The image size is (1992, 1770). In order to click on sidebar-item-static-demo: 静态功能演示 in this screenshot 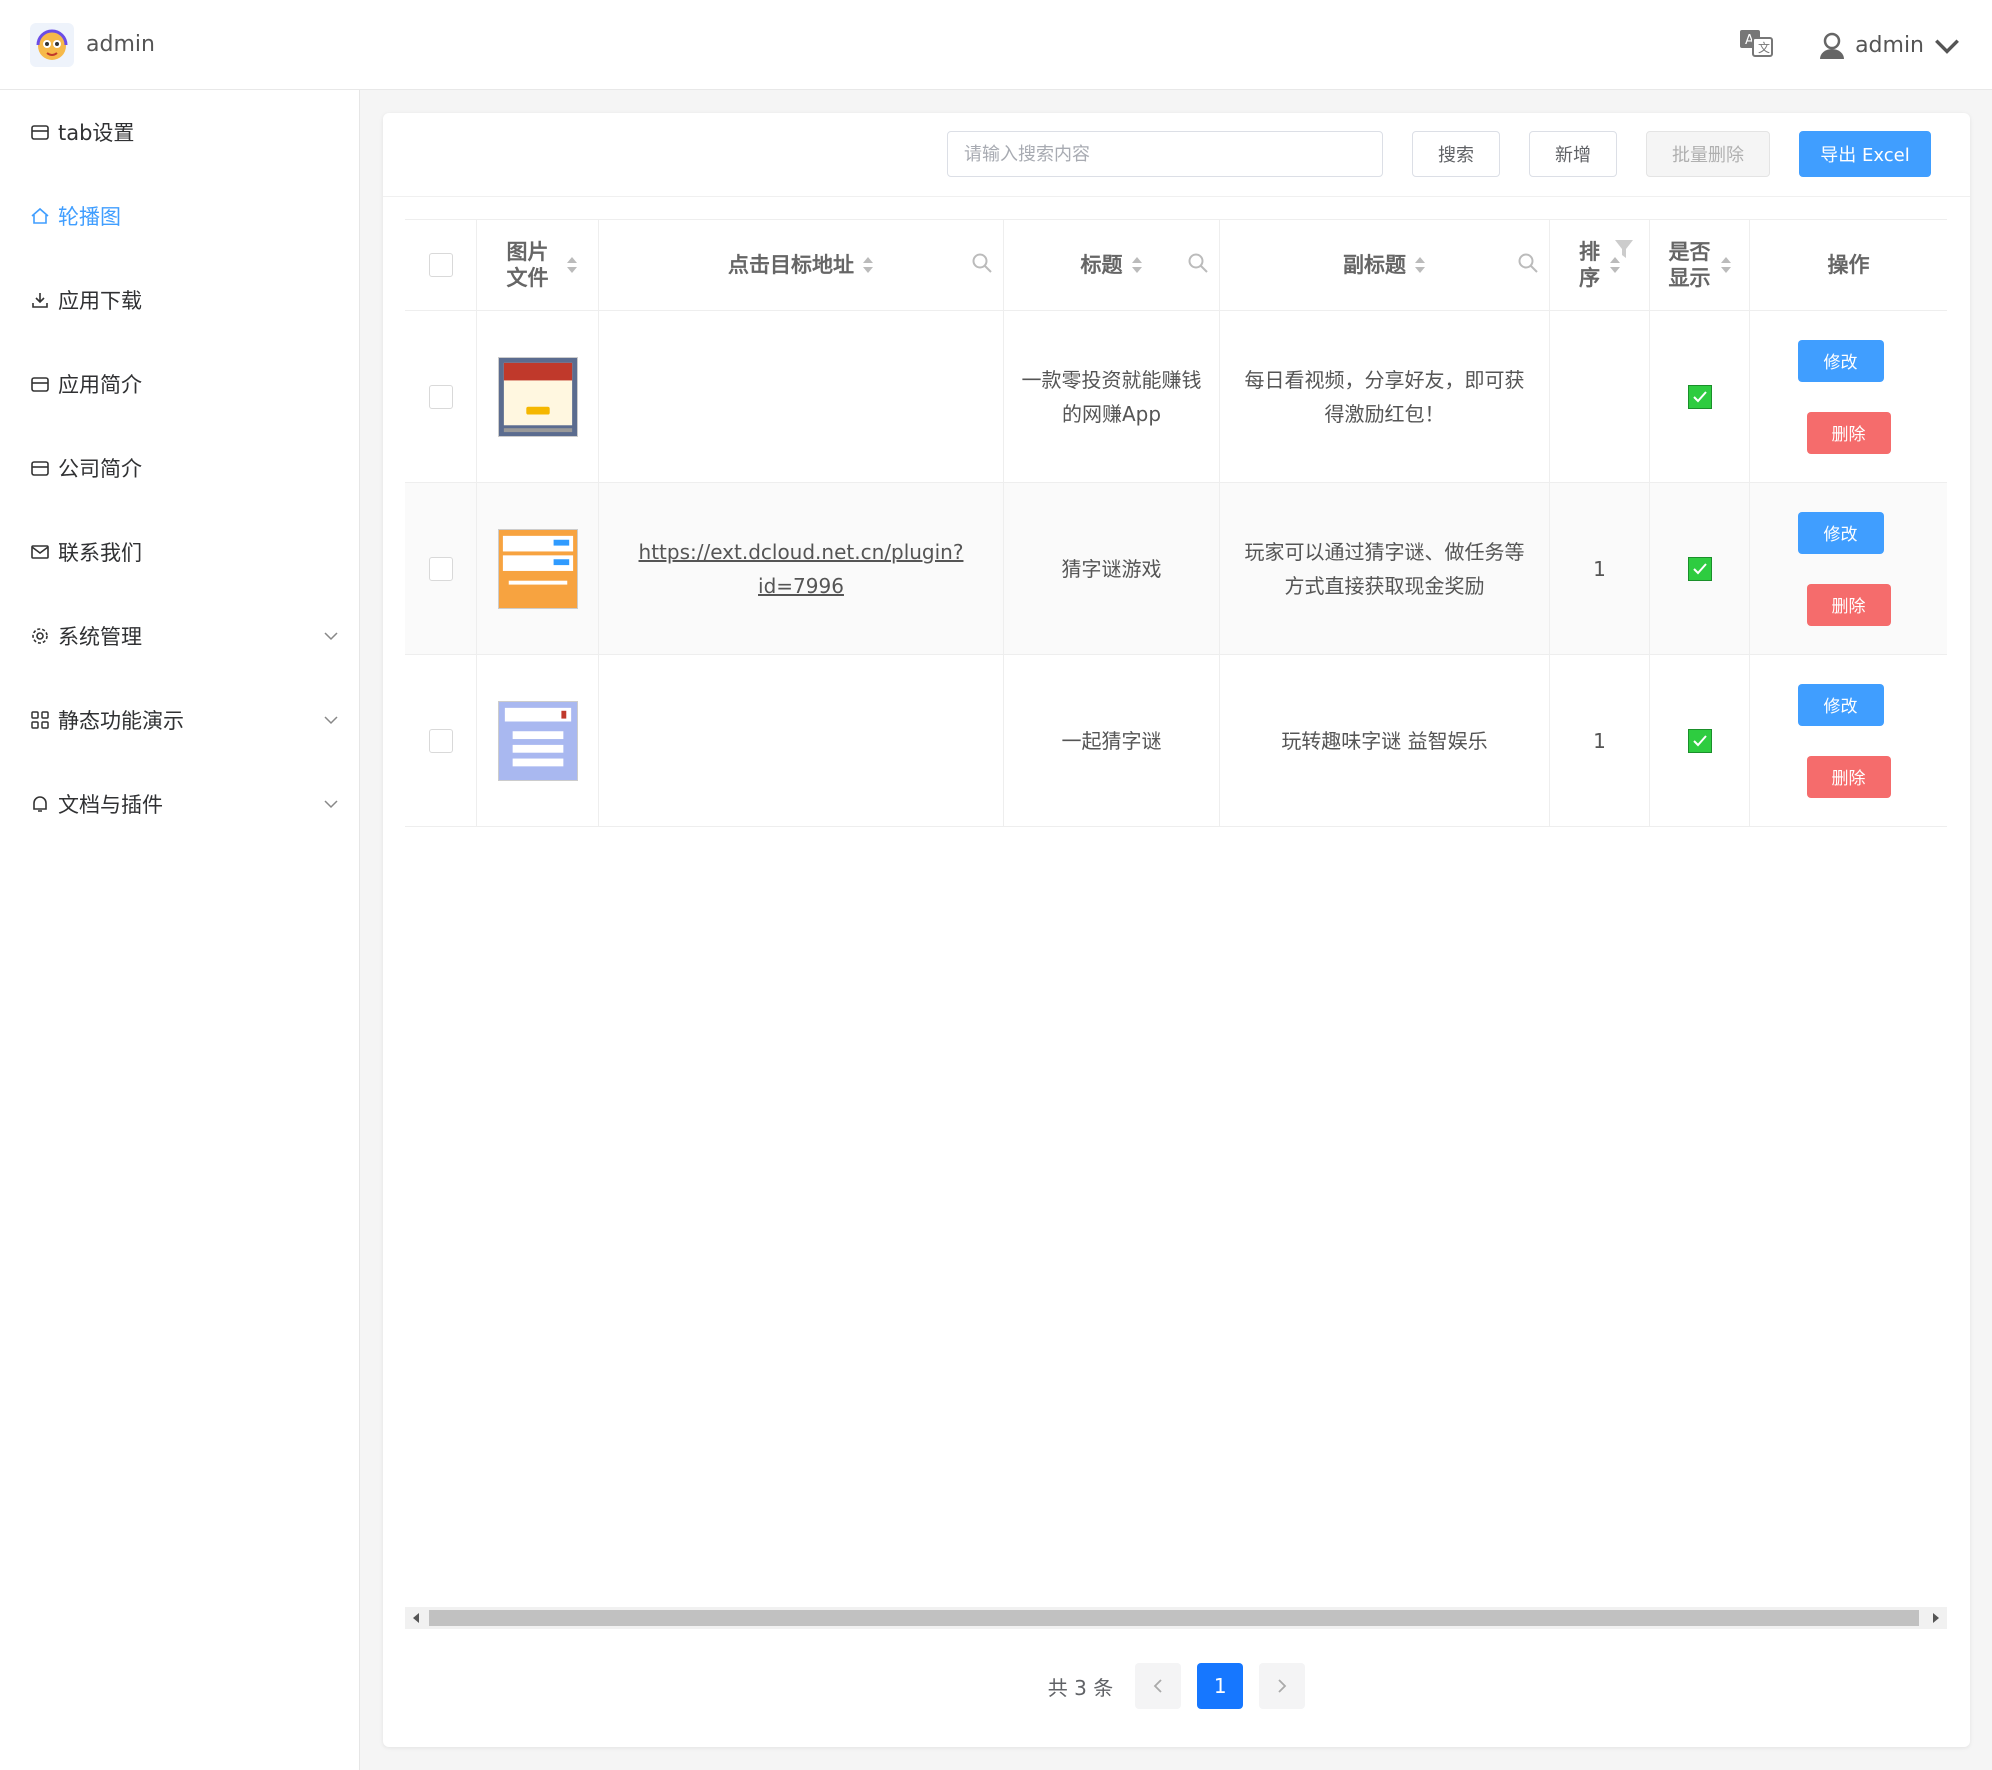, I will do `click(179, 720)`.